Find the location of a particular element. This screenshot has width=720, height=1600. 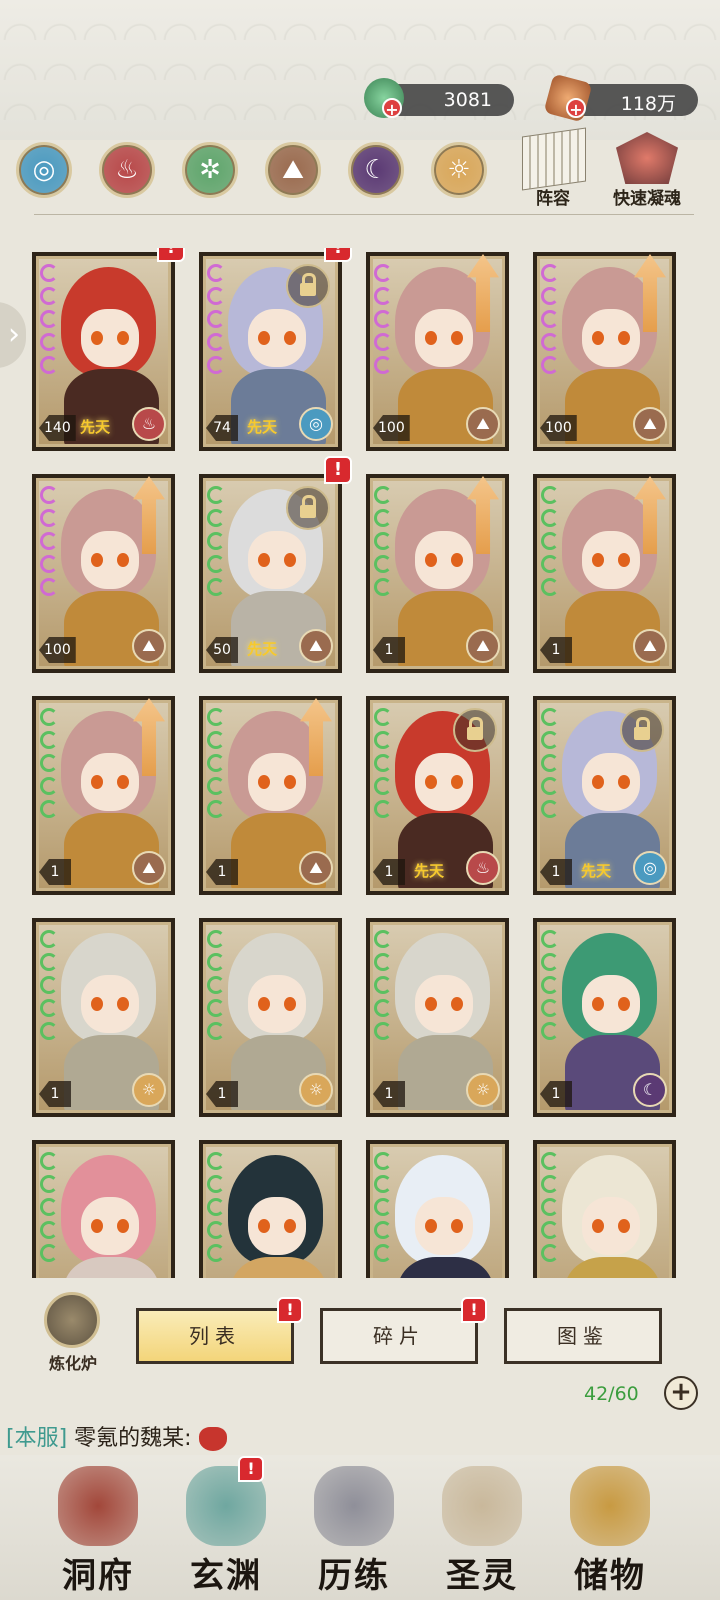

nav-bag-button: 储物 is located at coordinates (610, 1529).